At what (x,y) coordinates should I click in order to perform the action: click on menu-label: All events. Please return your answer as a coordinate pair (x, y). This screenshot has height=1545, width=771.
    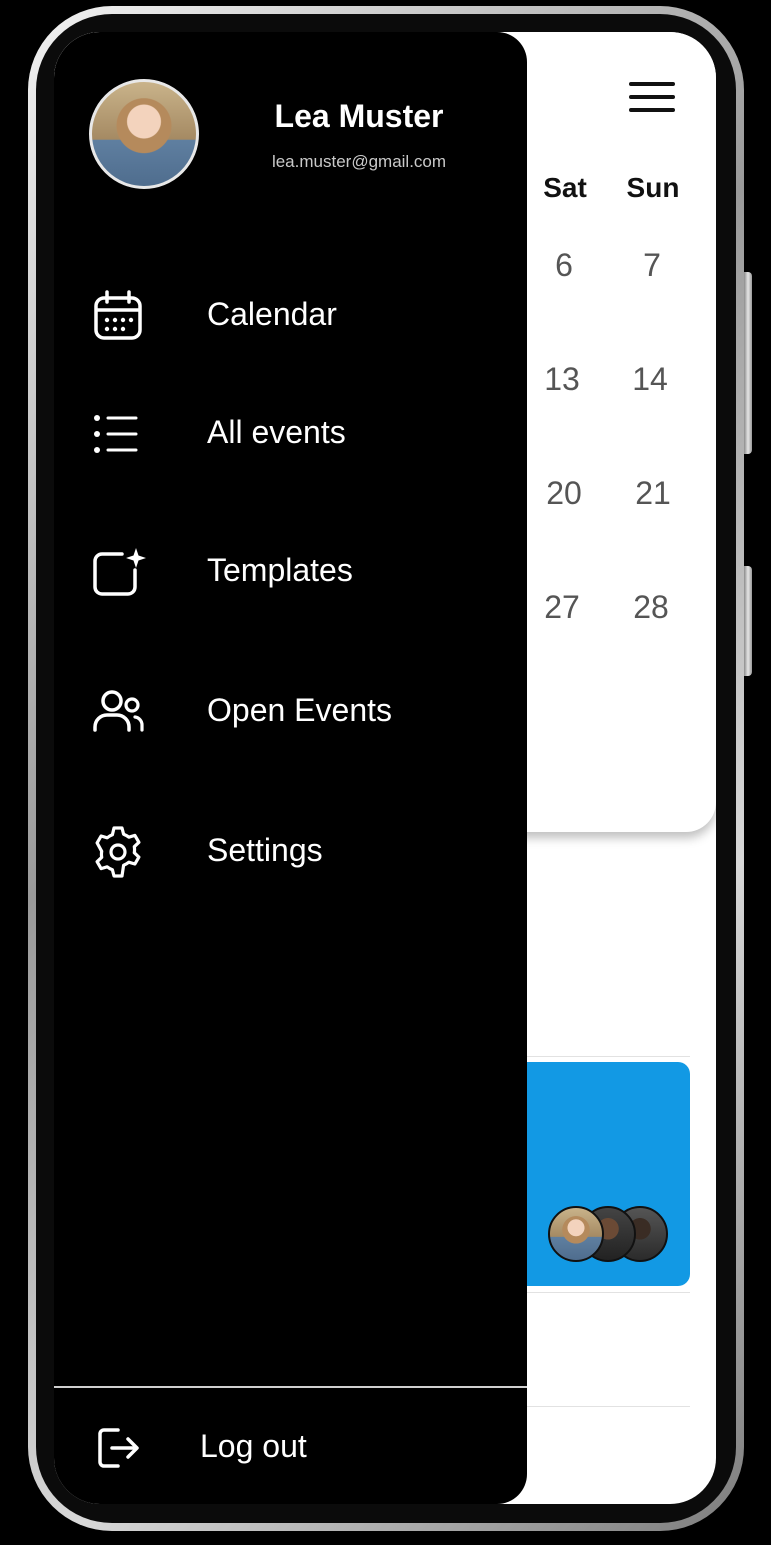
    Looking at the image, I should click on (276, 432).